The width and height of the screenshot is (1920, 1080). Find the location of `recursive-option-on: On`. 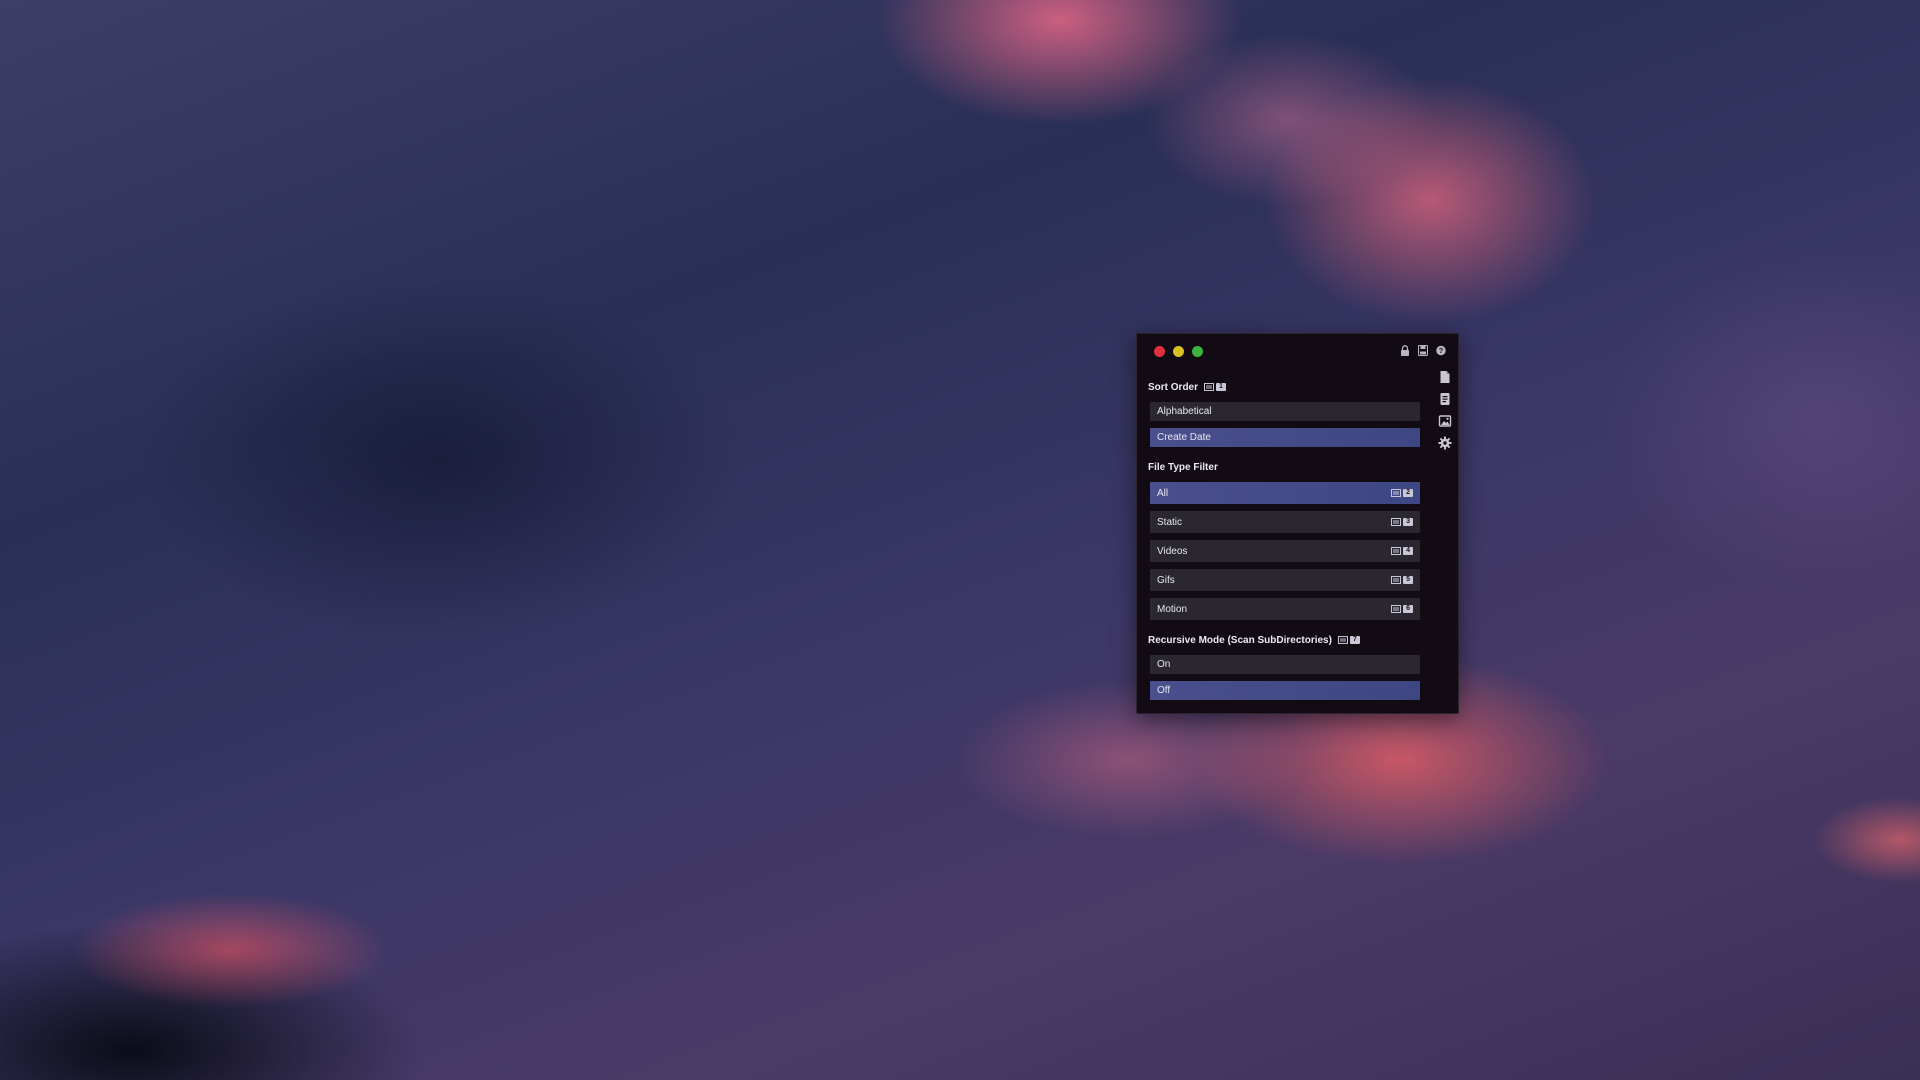

recursive-option-on: On is located at coordinates (1285, 664).